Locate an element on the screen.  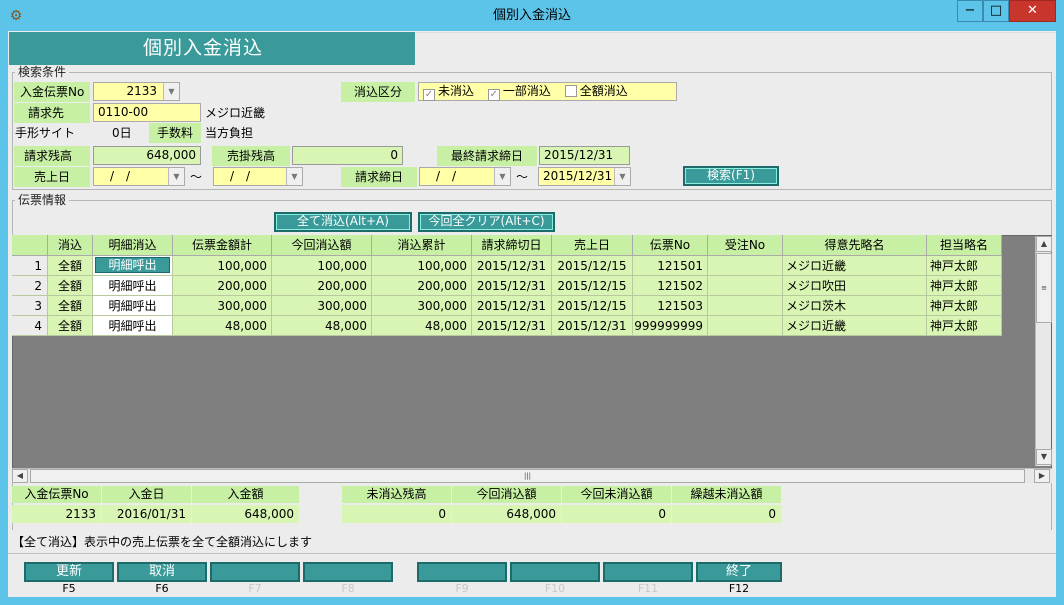
summary-this-uncleared: 0 is located at coordinates (617, 514).